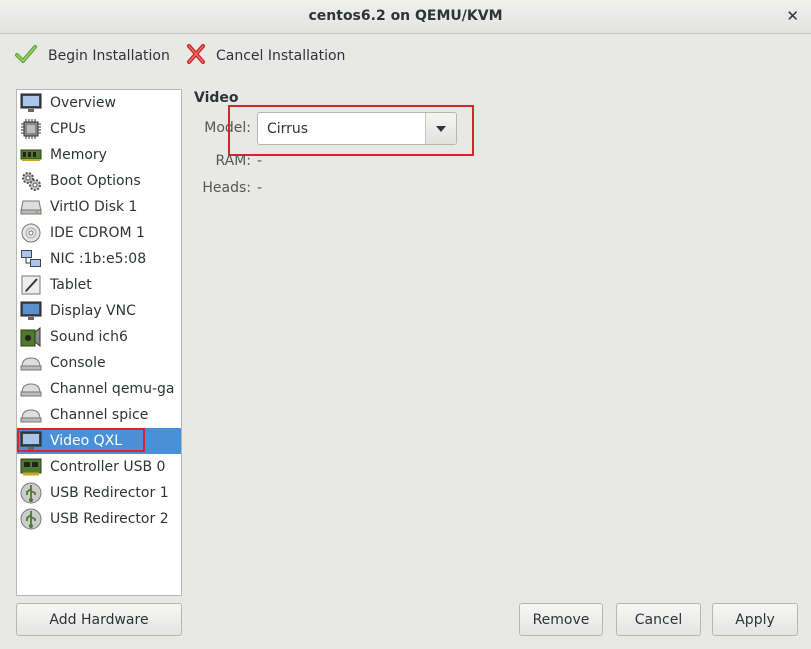 Image resolution: width=811 pixels, height=649 pixels. Describe the element at coordinates (99, 103) in the screenshot. I see `sidebar-item-overview: Overview` at that location.